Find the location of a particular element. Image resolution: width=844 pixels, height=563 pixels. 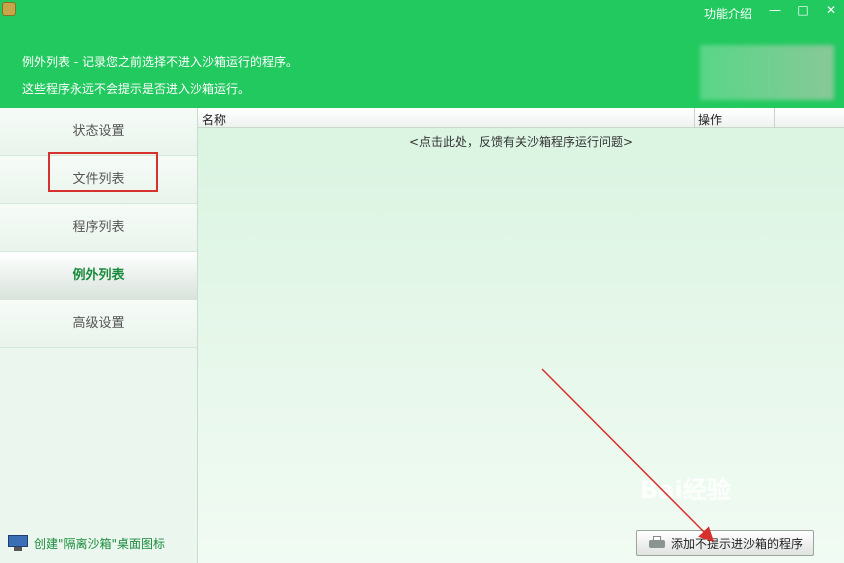

create-desktop-shortcut-label: 创建"隔离沙箱"桌面图标 is located at coordinates (100, 543).